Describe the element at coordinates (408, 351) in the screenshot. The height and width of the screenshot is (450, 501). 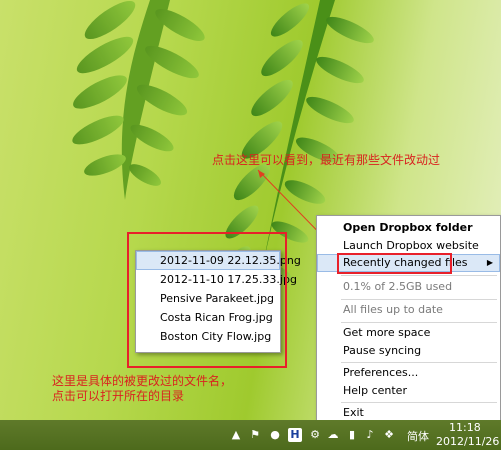
I see `pause-syncing-item: Pause syncing` at that location.